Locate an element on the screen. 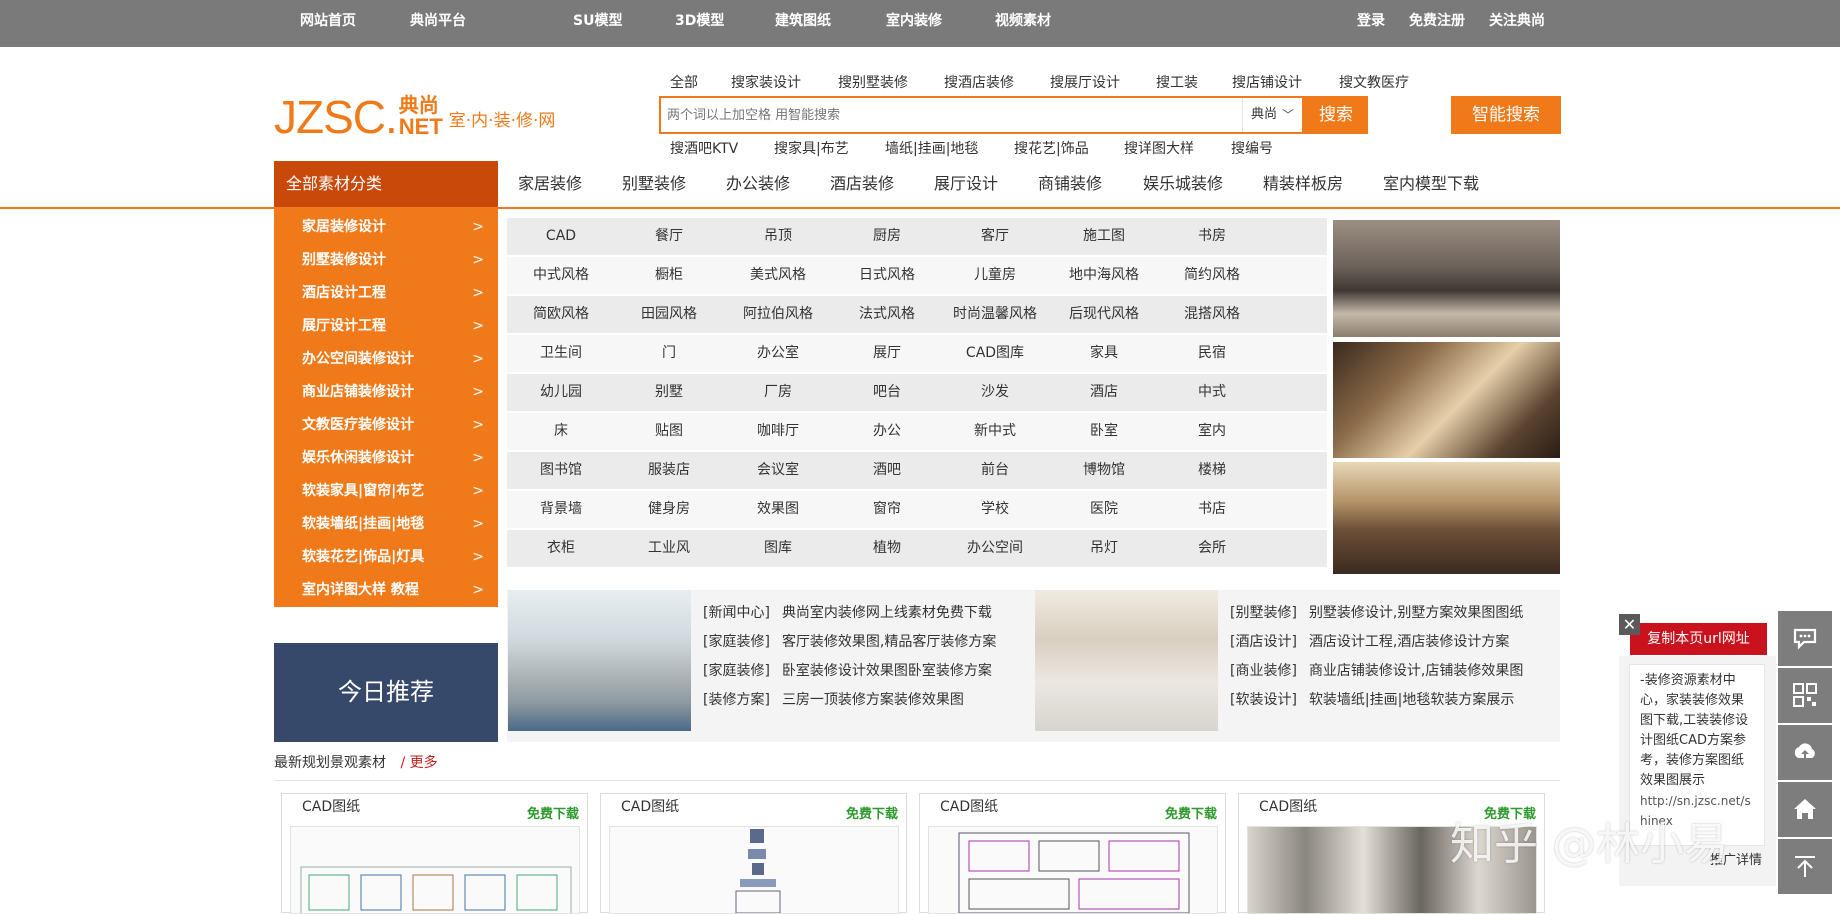  category-link: 办公室 is located at coordinates (778, 353).